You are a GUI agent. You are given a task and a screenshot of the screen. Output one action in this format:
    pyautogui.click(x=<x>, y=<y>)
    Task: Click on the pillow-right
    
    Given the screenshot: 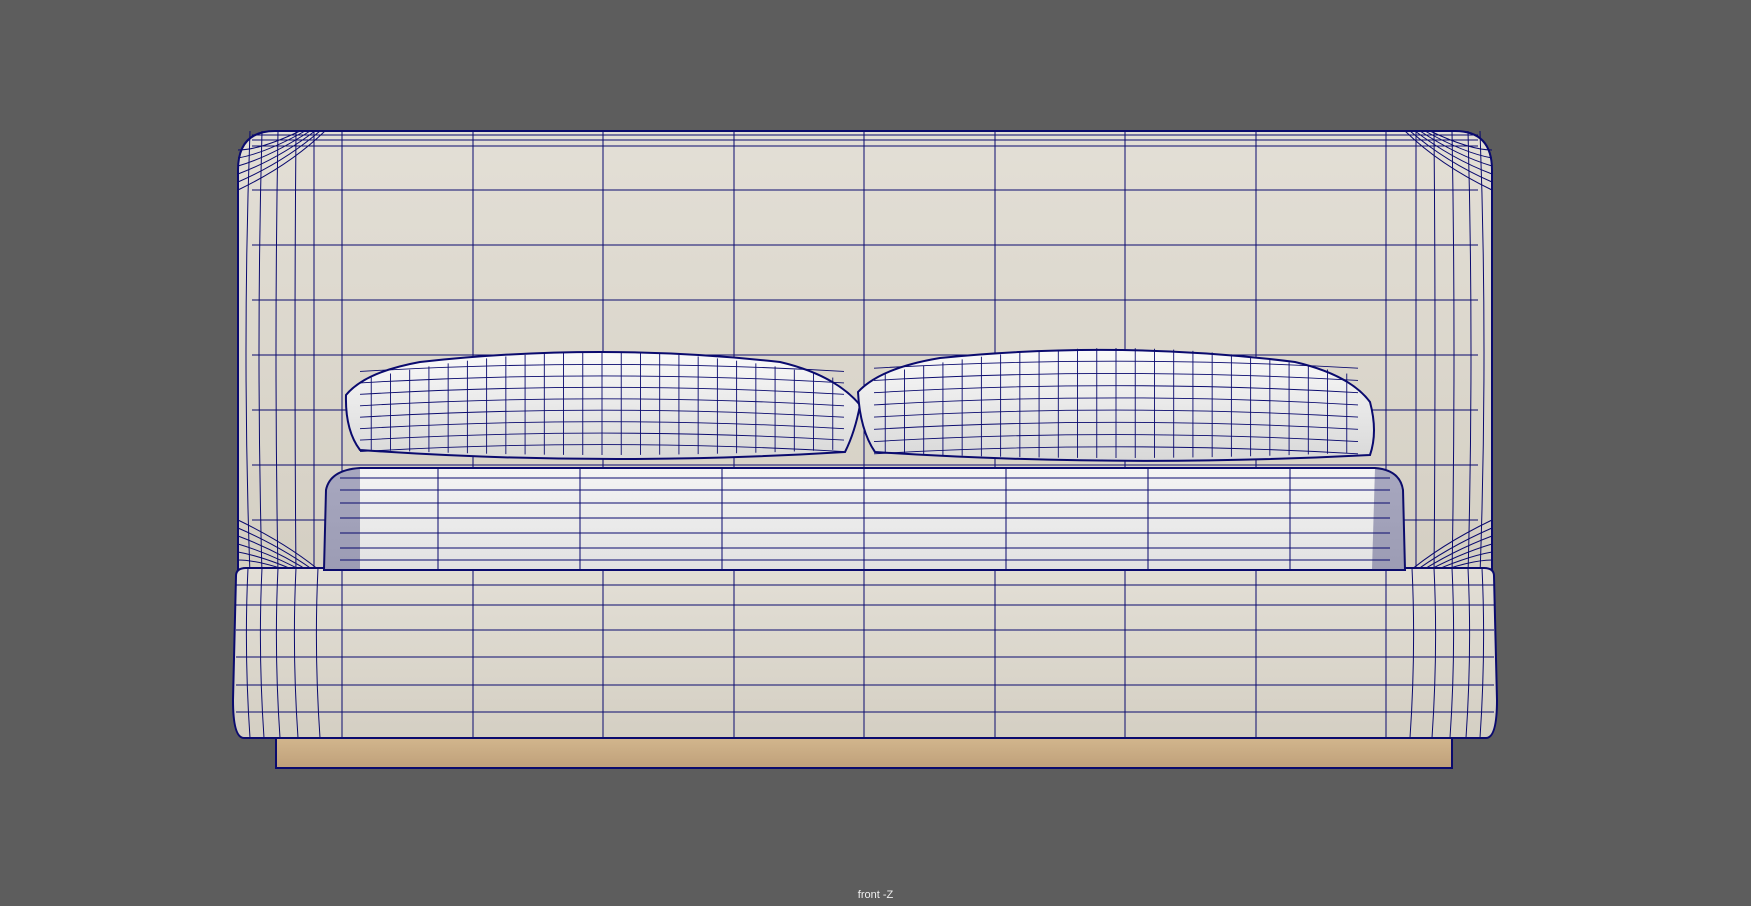 What is the action you would take?
    pyautogui.click(x=1115, y=405)
    